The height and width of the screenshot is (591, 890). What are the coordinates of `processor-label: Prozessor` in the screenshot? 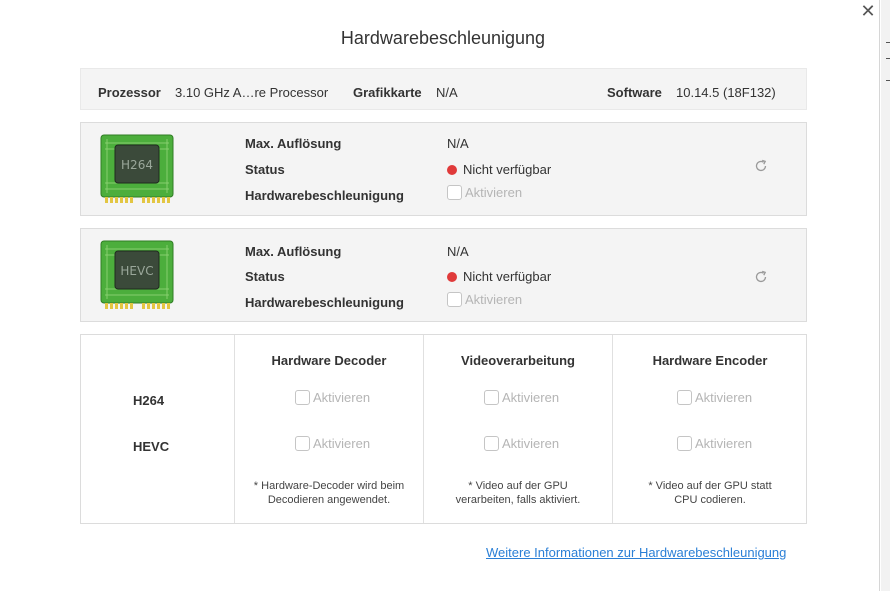 It's located at (129, 92).